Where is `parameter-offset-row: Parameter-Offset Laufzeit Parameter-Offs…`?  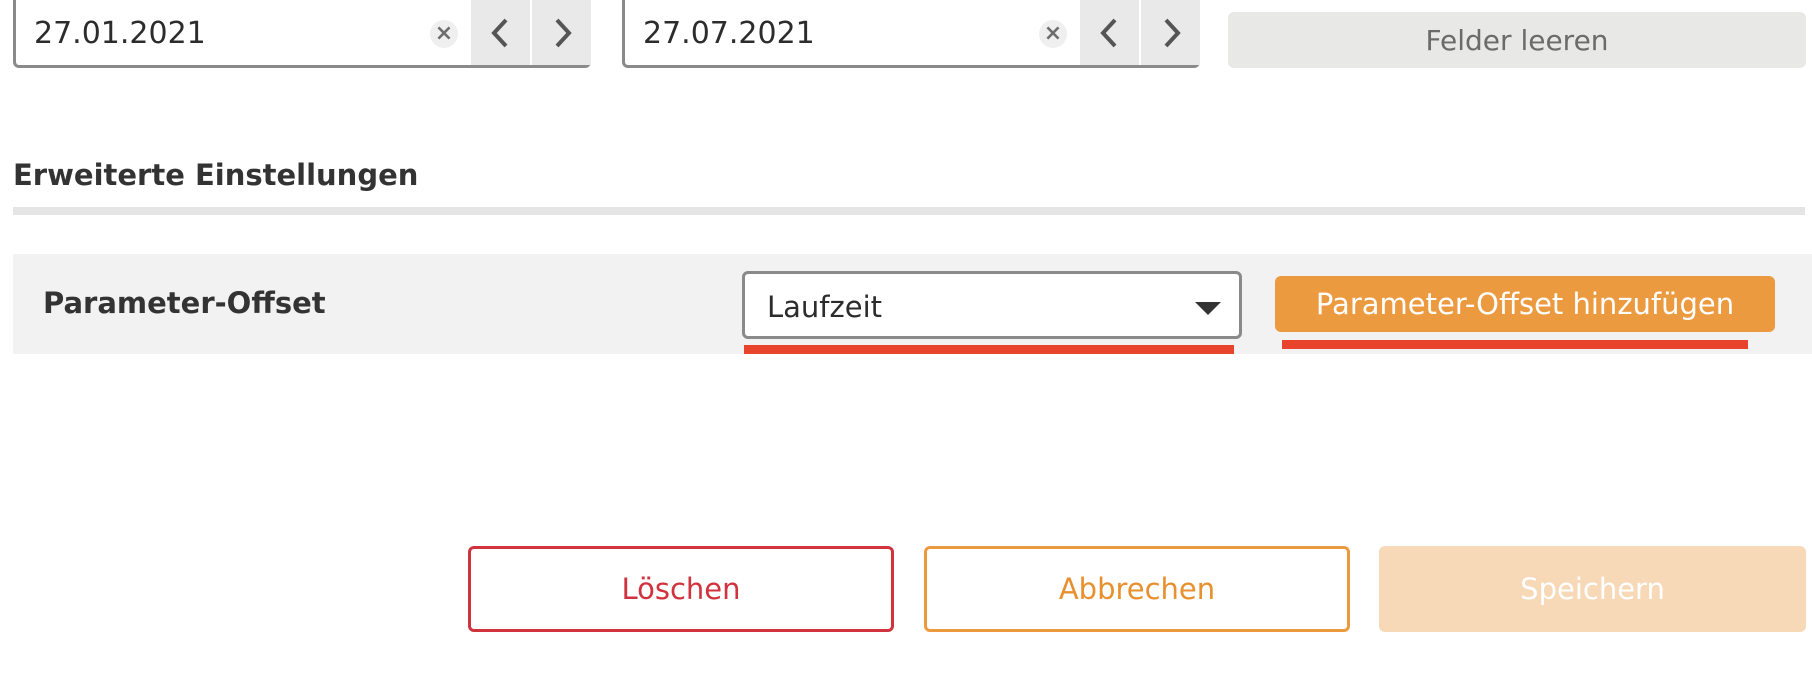
parameter-offset-row: Parameter-Offset Laufzeit Parameter-Offs… is located at coordinates (912, 304).